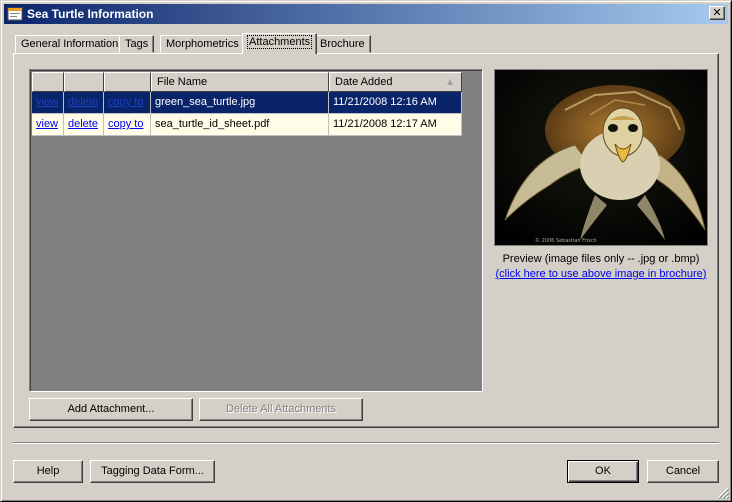 The image size is (732, 502). Describe the element at coordinates (566, 240) in the screenshot. I see `photo-copyright: © 2006 Sebastian Frisch` at that location.